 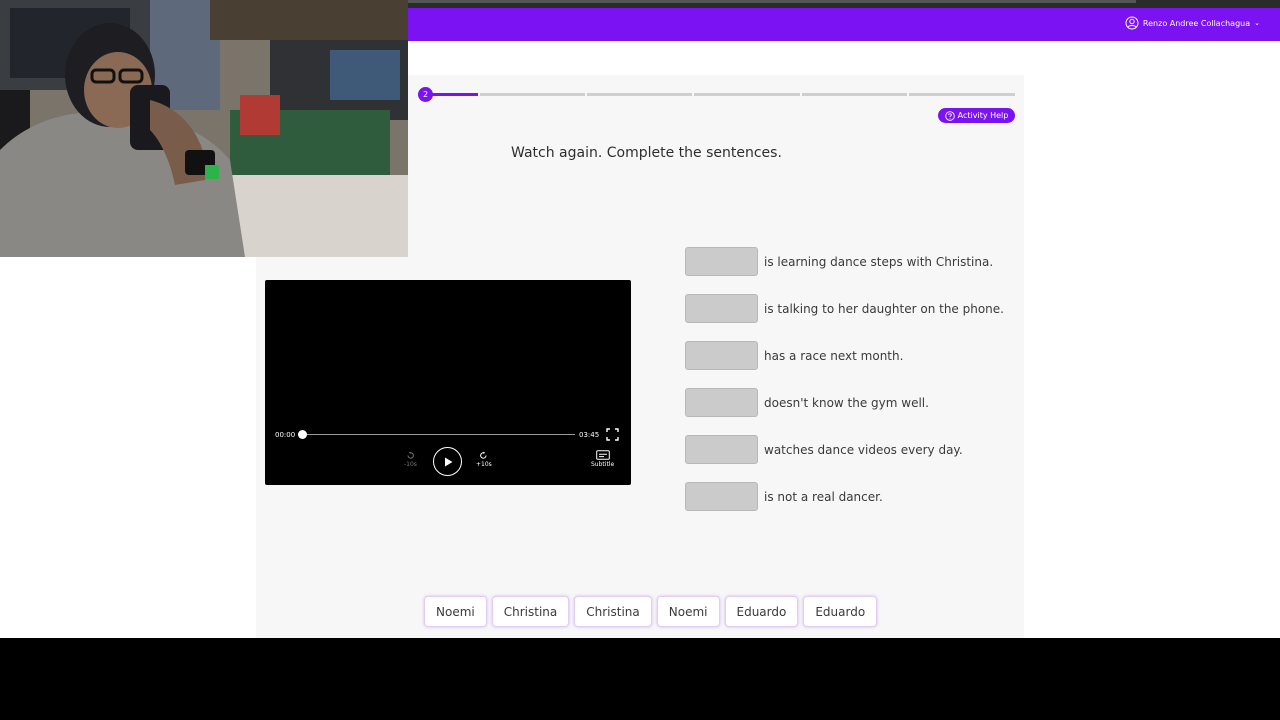 I want to click on sentence-row: is talking to her daughter on the phone., so click(x=844, y=308).